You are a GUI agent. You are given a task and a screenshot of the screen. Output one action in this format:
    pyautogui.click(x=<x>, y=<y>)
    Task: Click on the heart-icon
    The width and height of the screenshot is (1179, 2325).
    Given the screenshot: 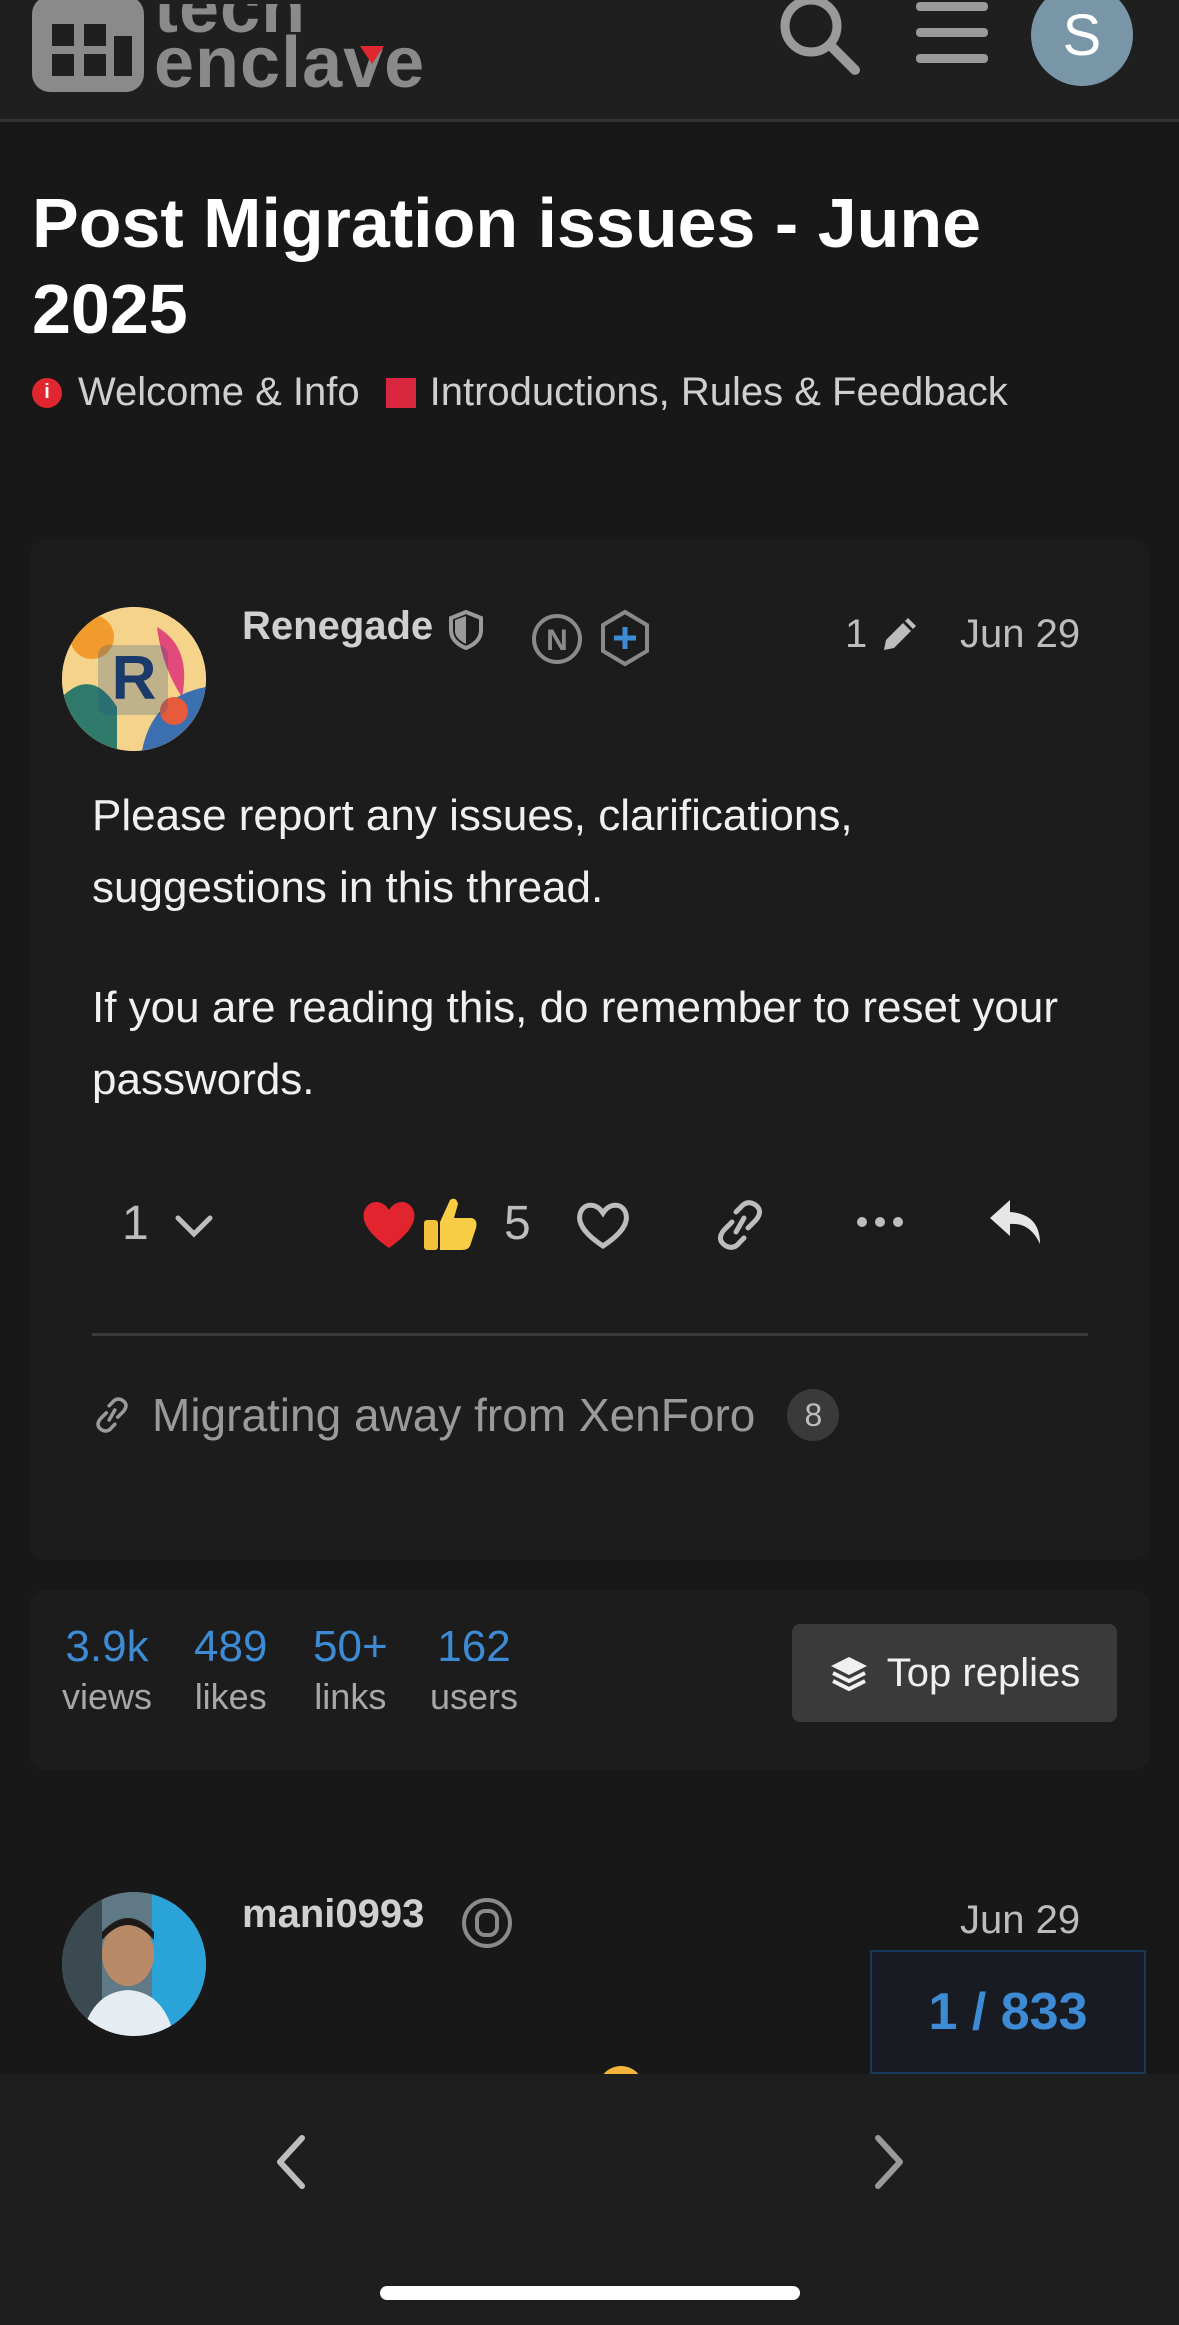 What is the action you would take?
    pyautogui.click(x=603, y=1224)
    